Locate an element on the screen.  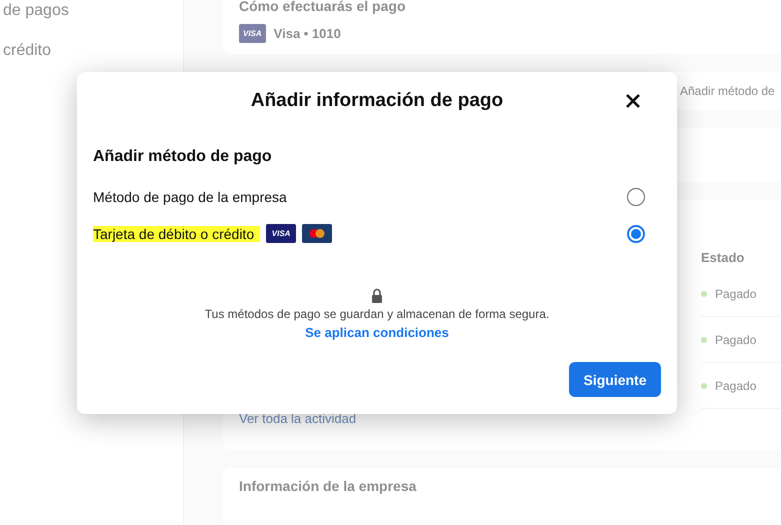
sidebar-item: crédito is located at coordinates (93, 51).